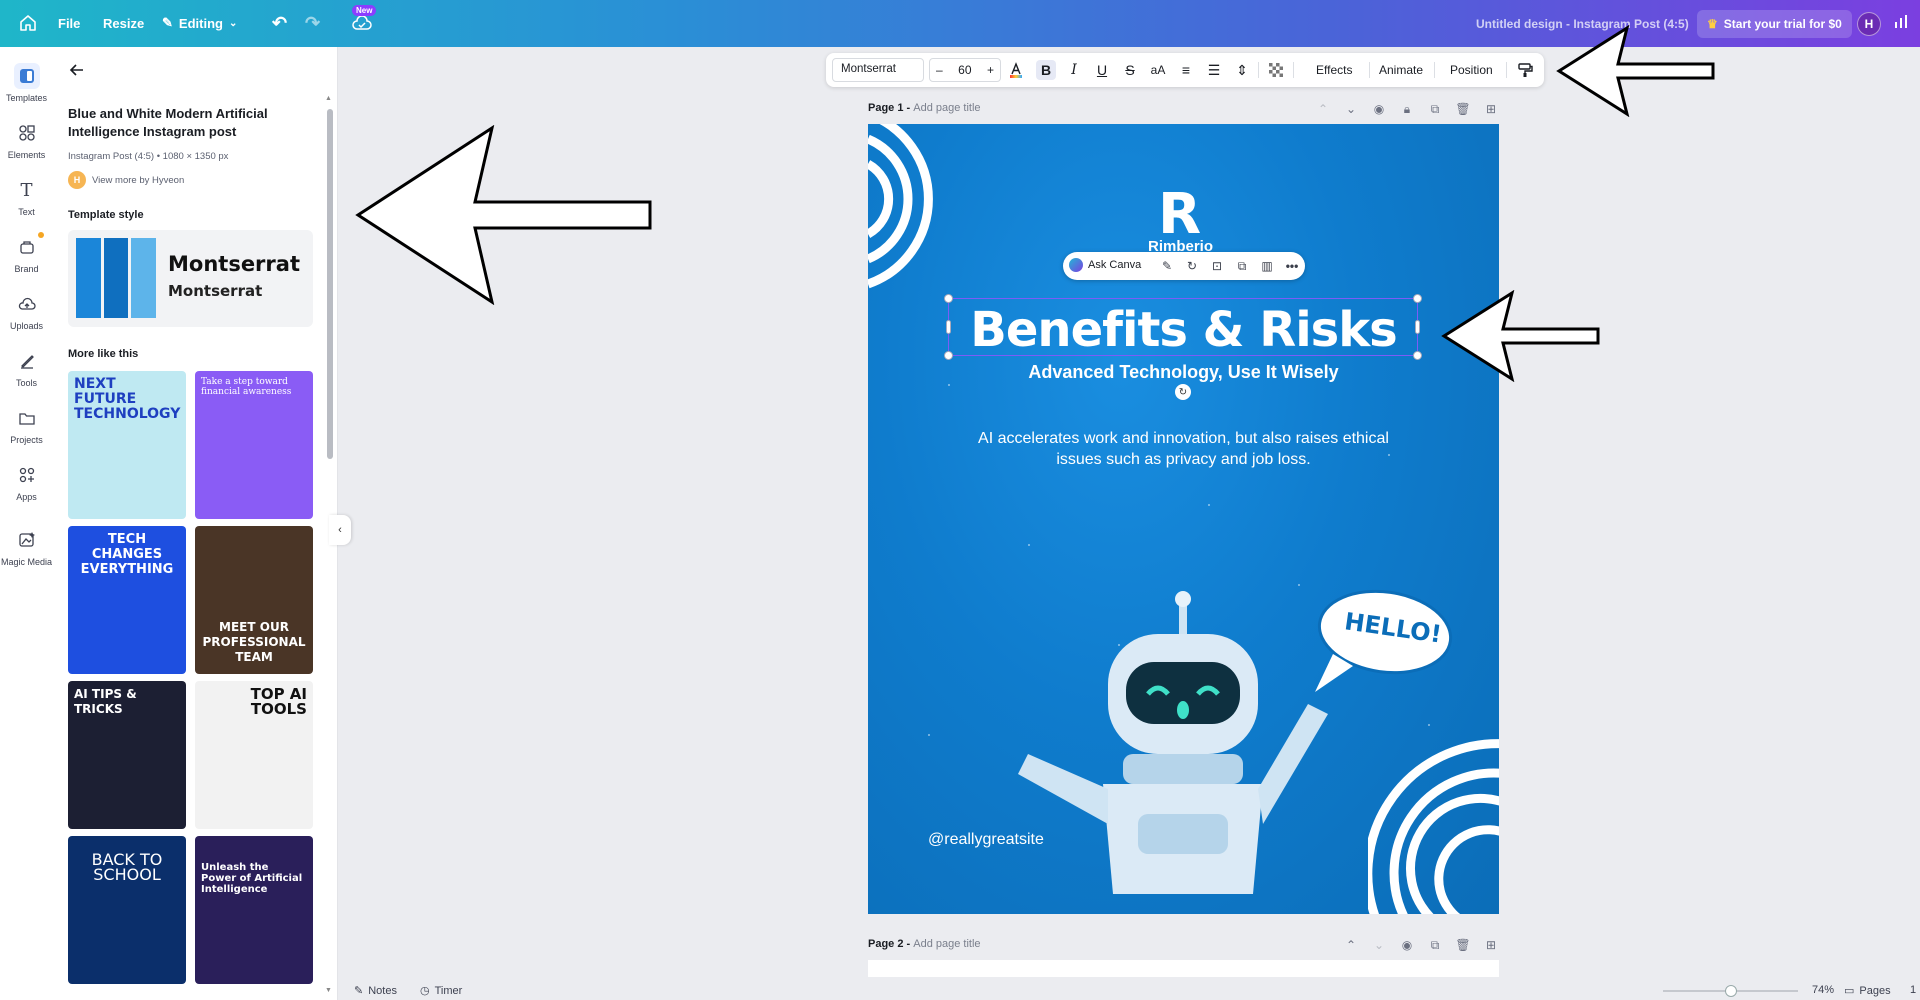 Image resolution: width=1920 pixels, height=1000 pixels. I want to click on underline-icon: U, so click(1102, 70).